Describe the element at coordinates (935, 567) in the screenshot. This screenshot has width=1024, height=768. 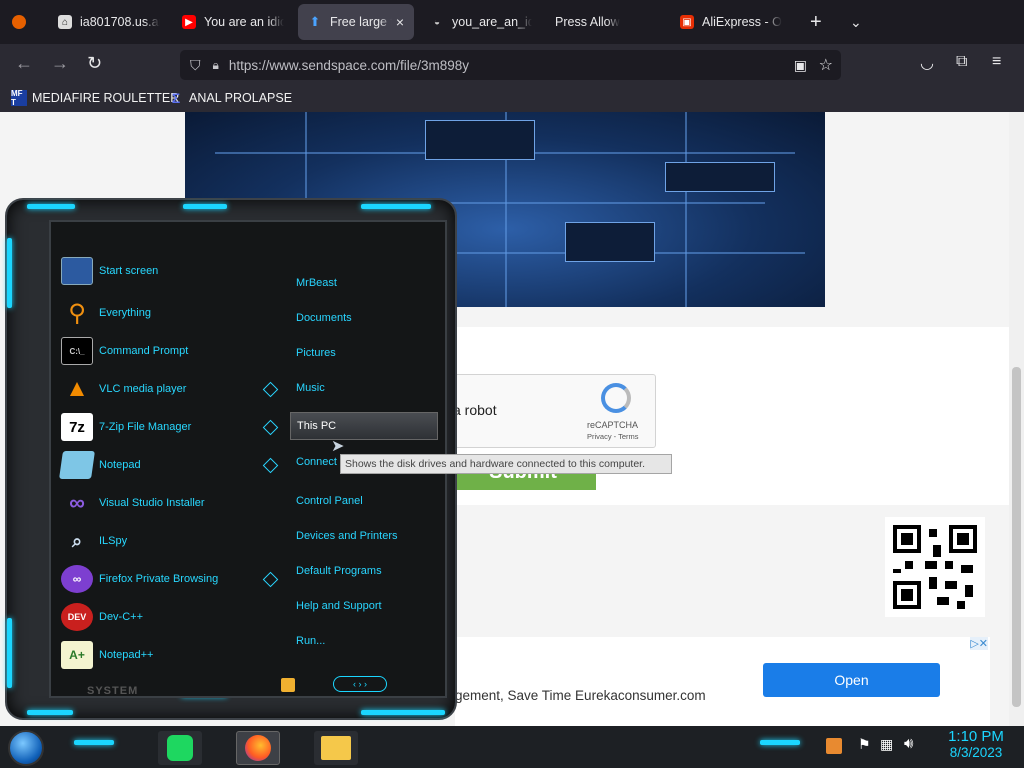
I see `qr-code-icon` at that location.